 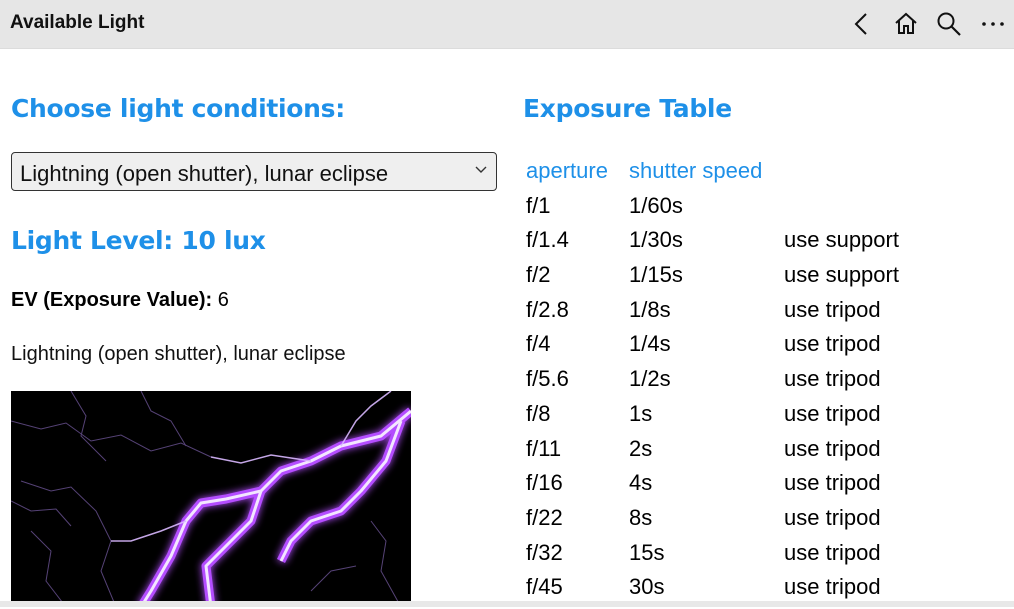 I want to click on aperture-cell: f/2.8, so click(x=547, y=309).